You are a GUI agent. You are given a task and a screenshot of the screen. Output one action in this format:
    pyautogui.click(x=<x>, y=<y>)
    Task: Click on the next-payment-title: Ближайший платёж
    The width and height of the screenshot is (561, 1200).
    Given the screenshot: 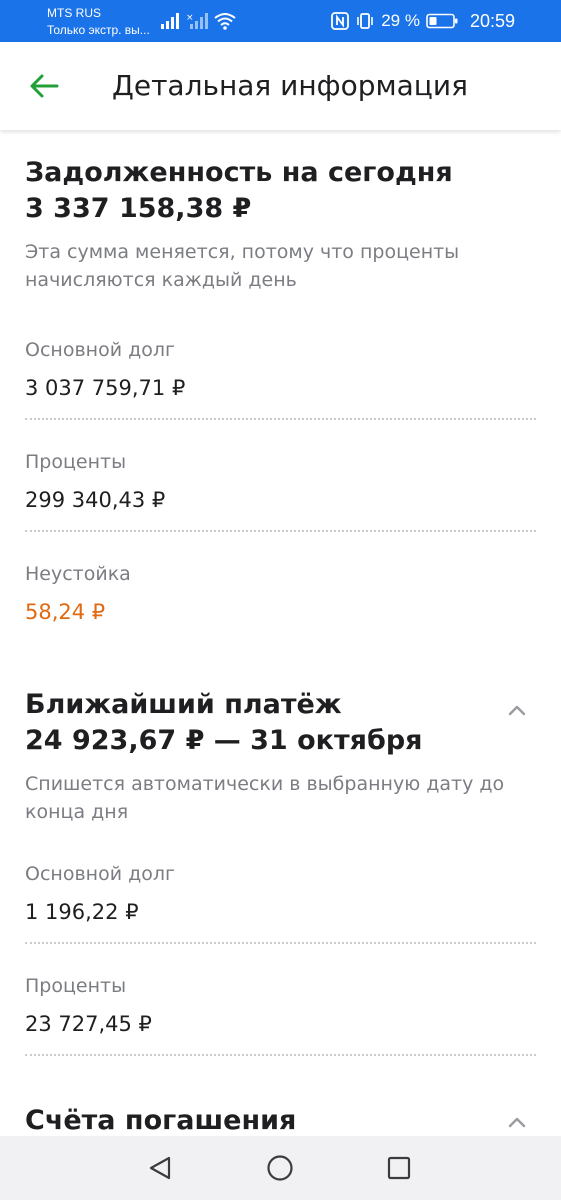 What is the action you would take?
    pyautogui.click(x=183, y=704)
    